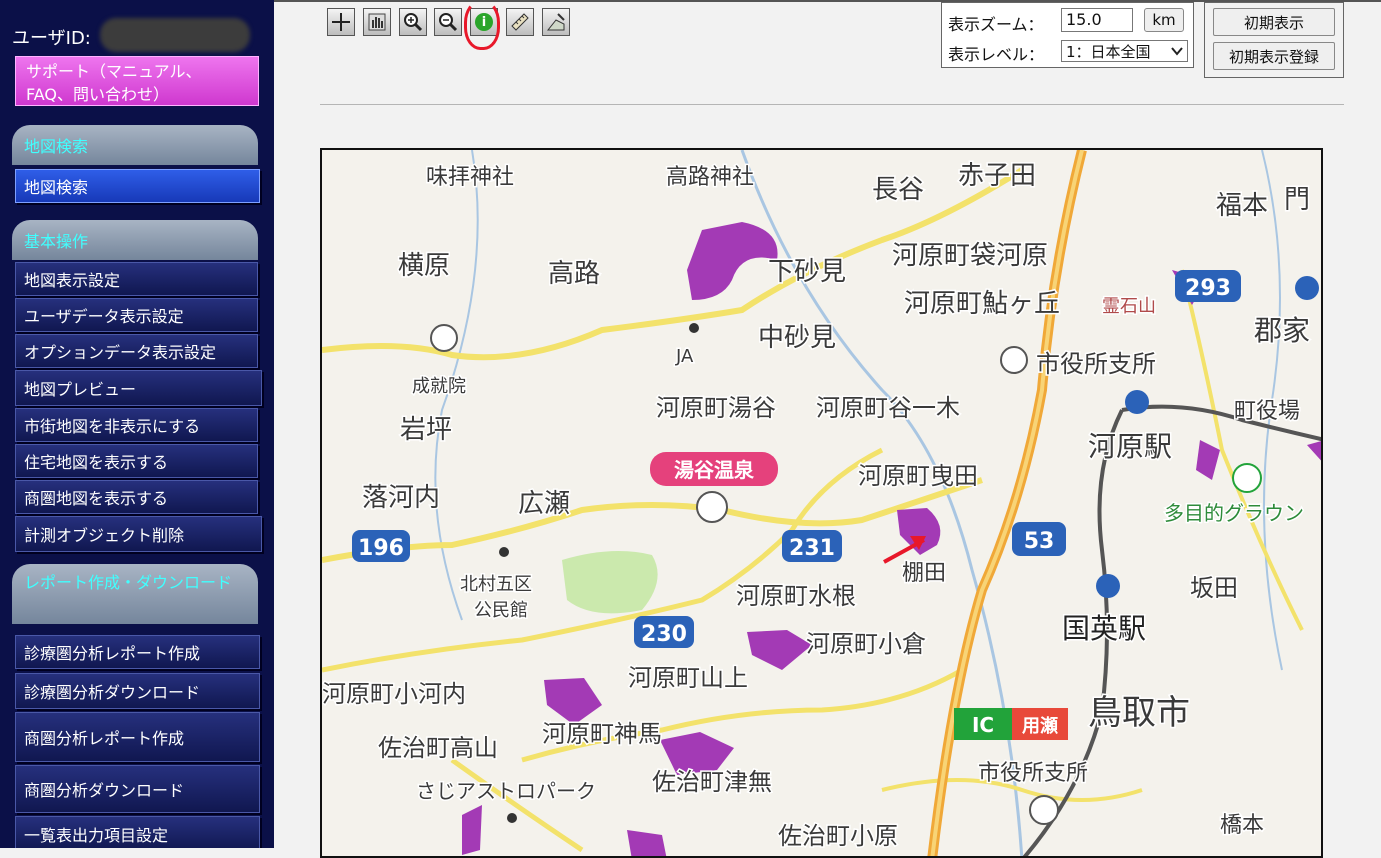  Describe the element at coordinates (544, 504) in the screenshot. I see `map-label: 広瀬` at that location.